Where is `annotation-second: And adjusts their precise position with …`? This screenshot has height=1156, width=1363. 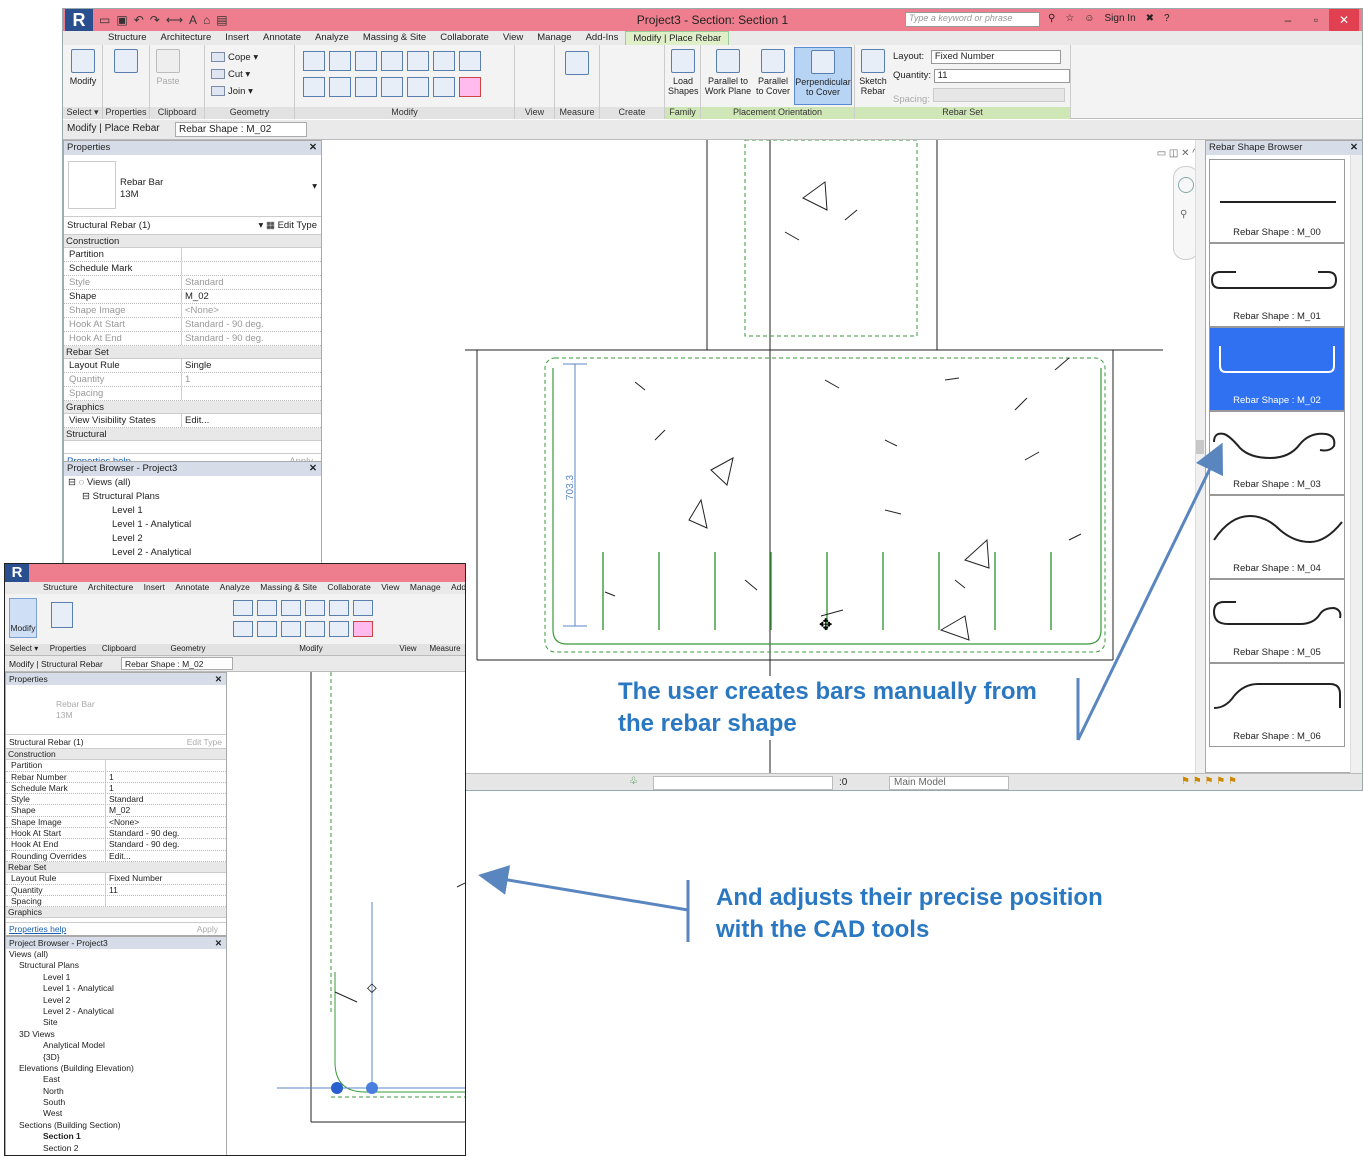 annotation-second: And adjusts their precise position with … is located at coordinates (909, 913).